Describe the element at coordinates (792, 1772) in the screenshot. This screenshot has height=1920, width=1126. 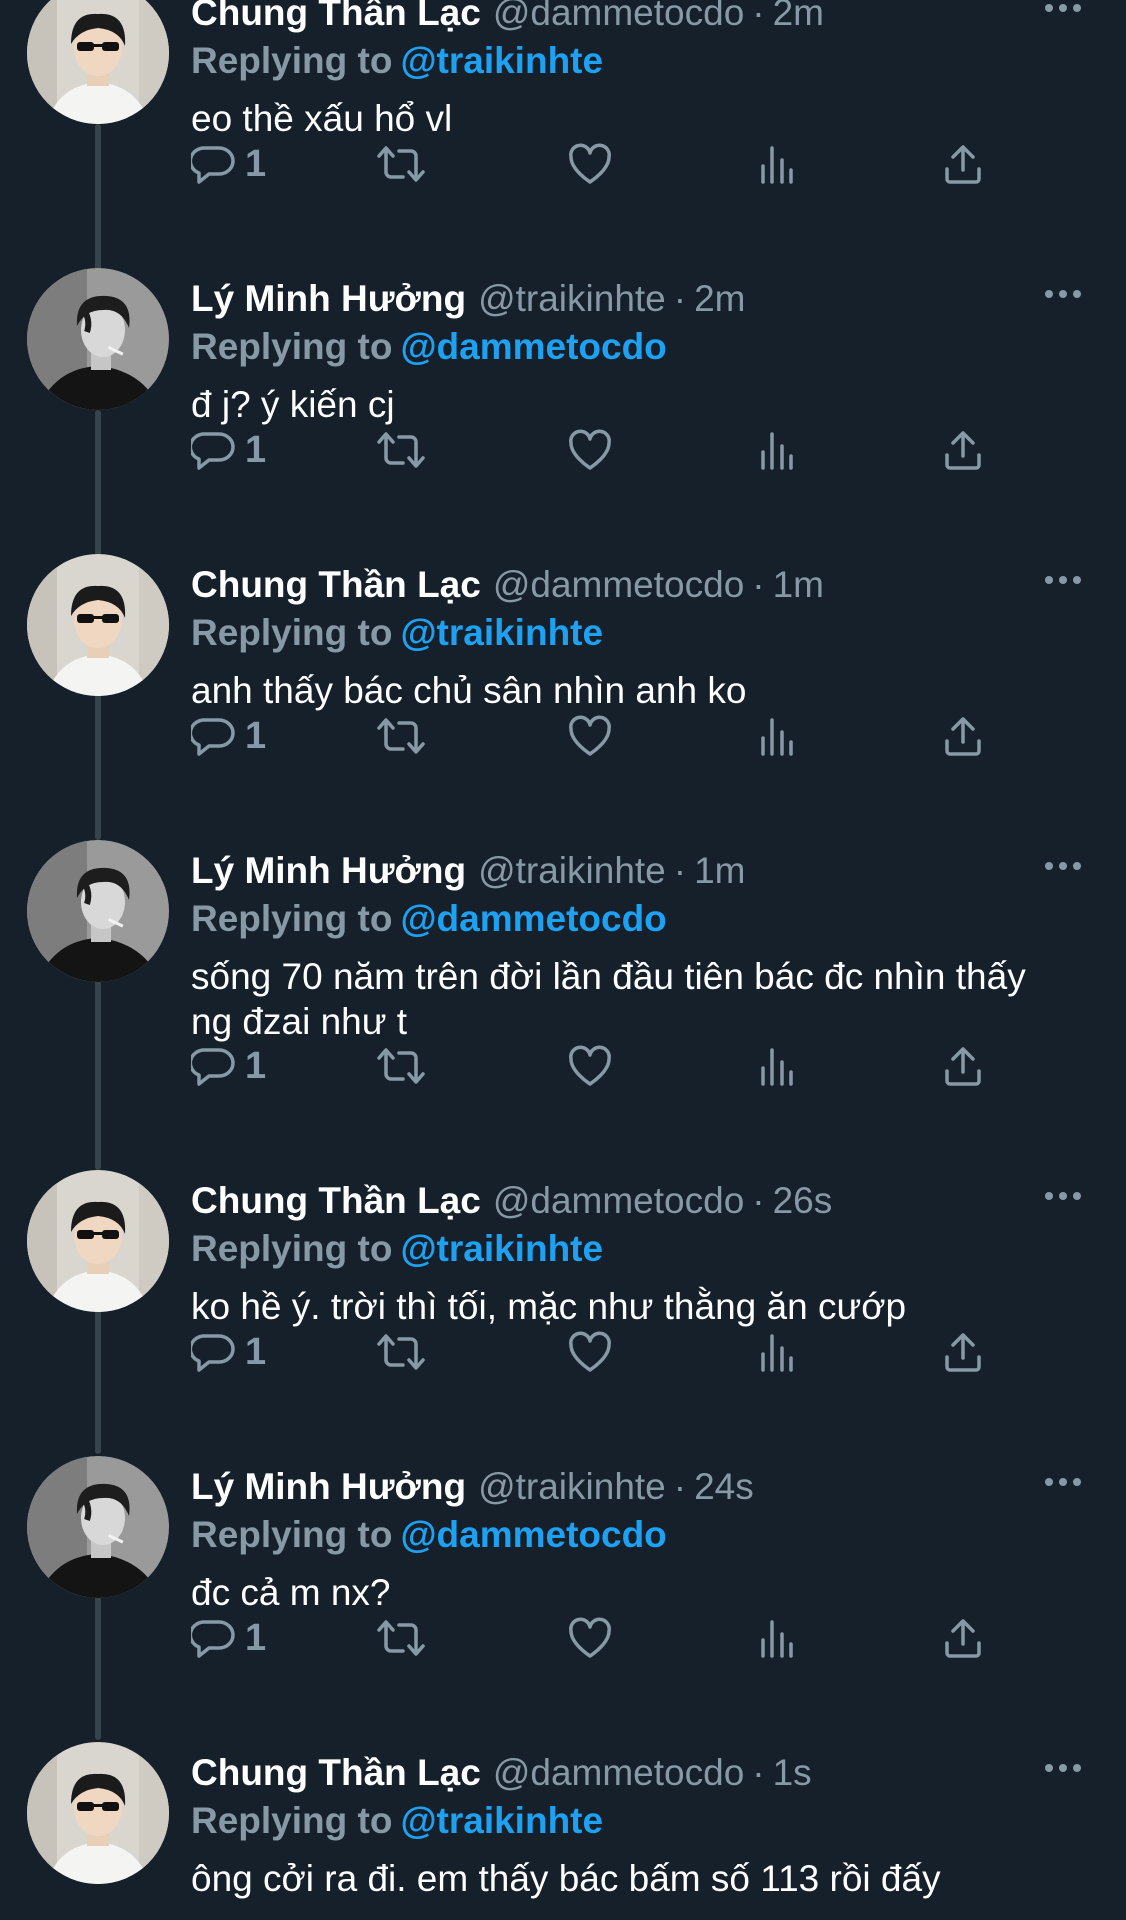
I see `tweet-timestamp: 1s` at that location.